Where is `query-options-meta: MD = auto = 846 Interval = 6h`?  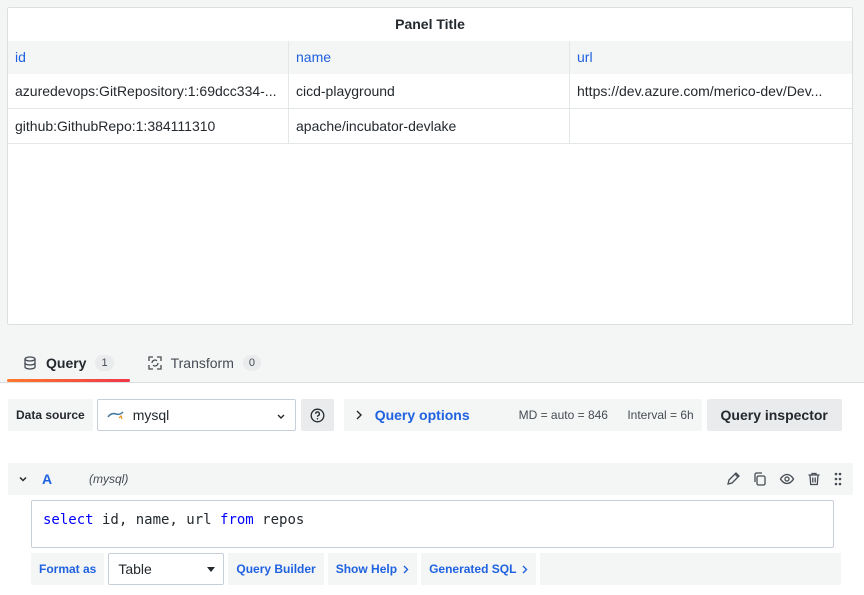
query-options-meta: MD = auto = 846 Interval = 6h is located at coordinates (606, 415).